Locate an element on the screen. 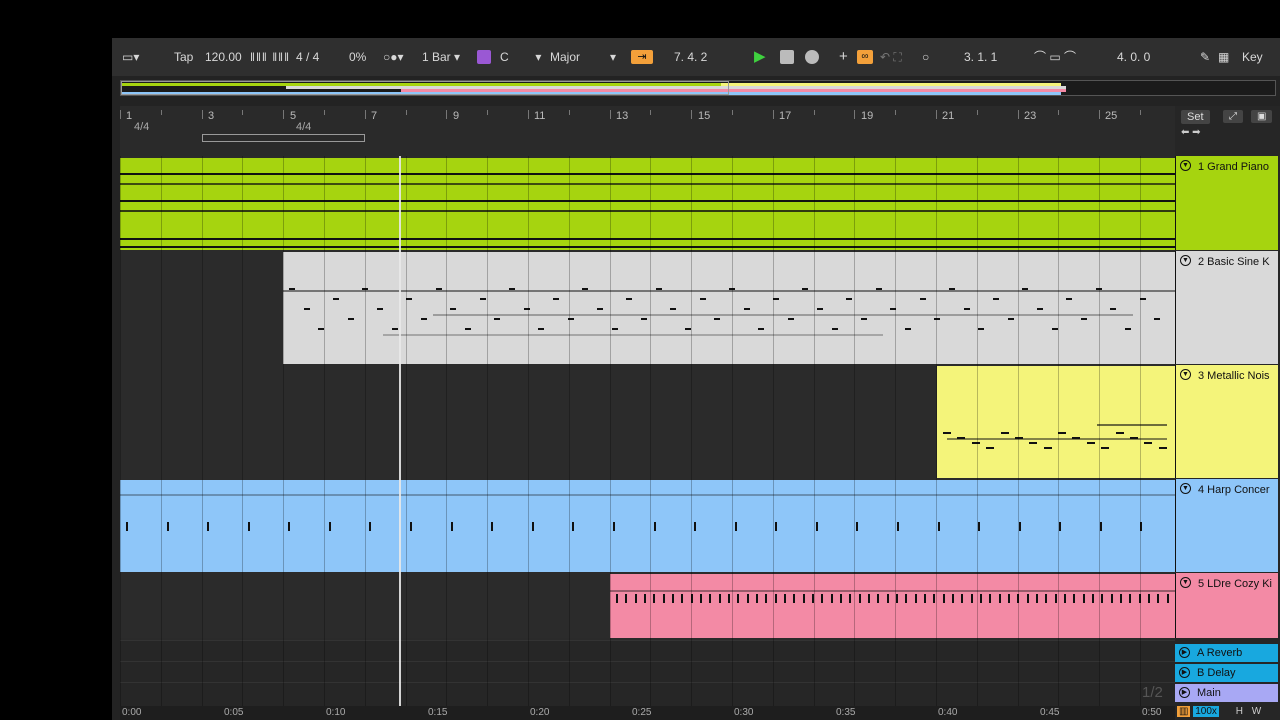 The image size is (1280, 720). h-toggle: H is located at coordinates (1239, 711).